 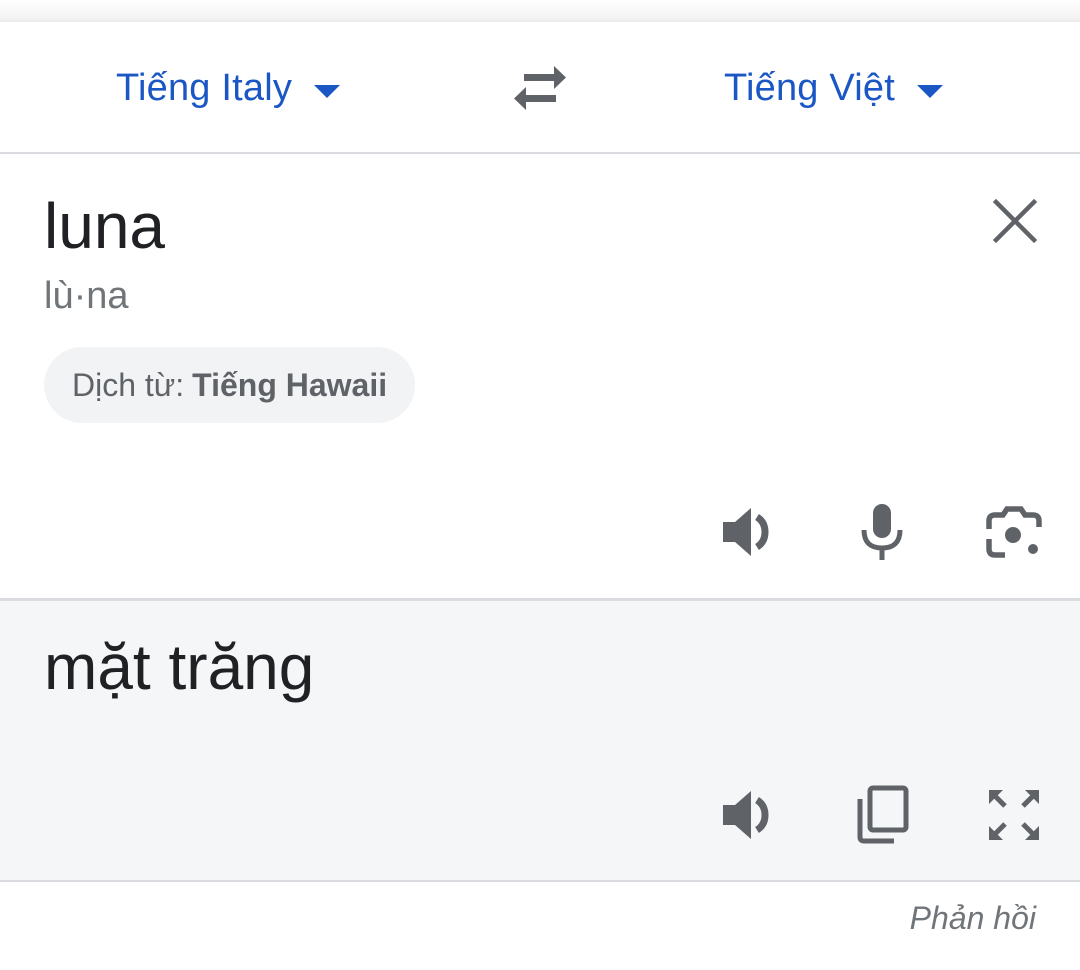 I want to click on copy-icon, so click(x=883, y=814).